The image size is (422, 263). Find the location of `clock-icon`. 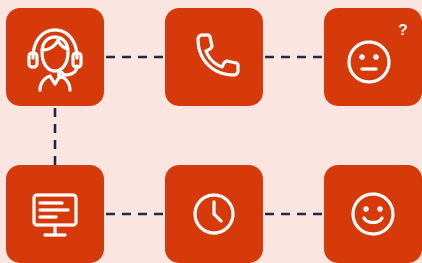

clock-icon is located at coordinates (214, 214).